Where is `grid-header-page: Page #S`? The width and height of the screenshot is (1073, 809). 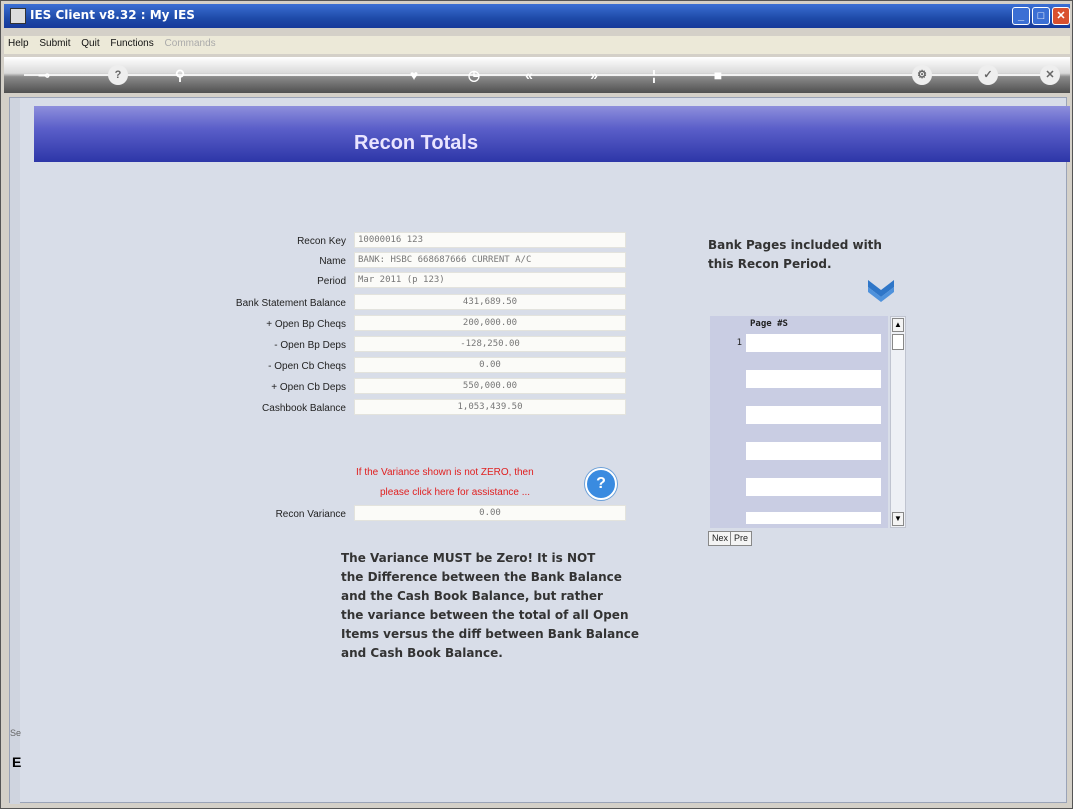
grid-header-page: Page #S is located at coordinates (815, 324).